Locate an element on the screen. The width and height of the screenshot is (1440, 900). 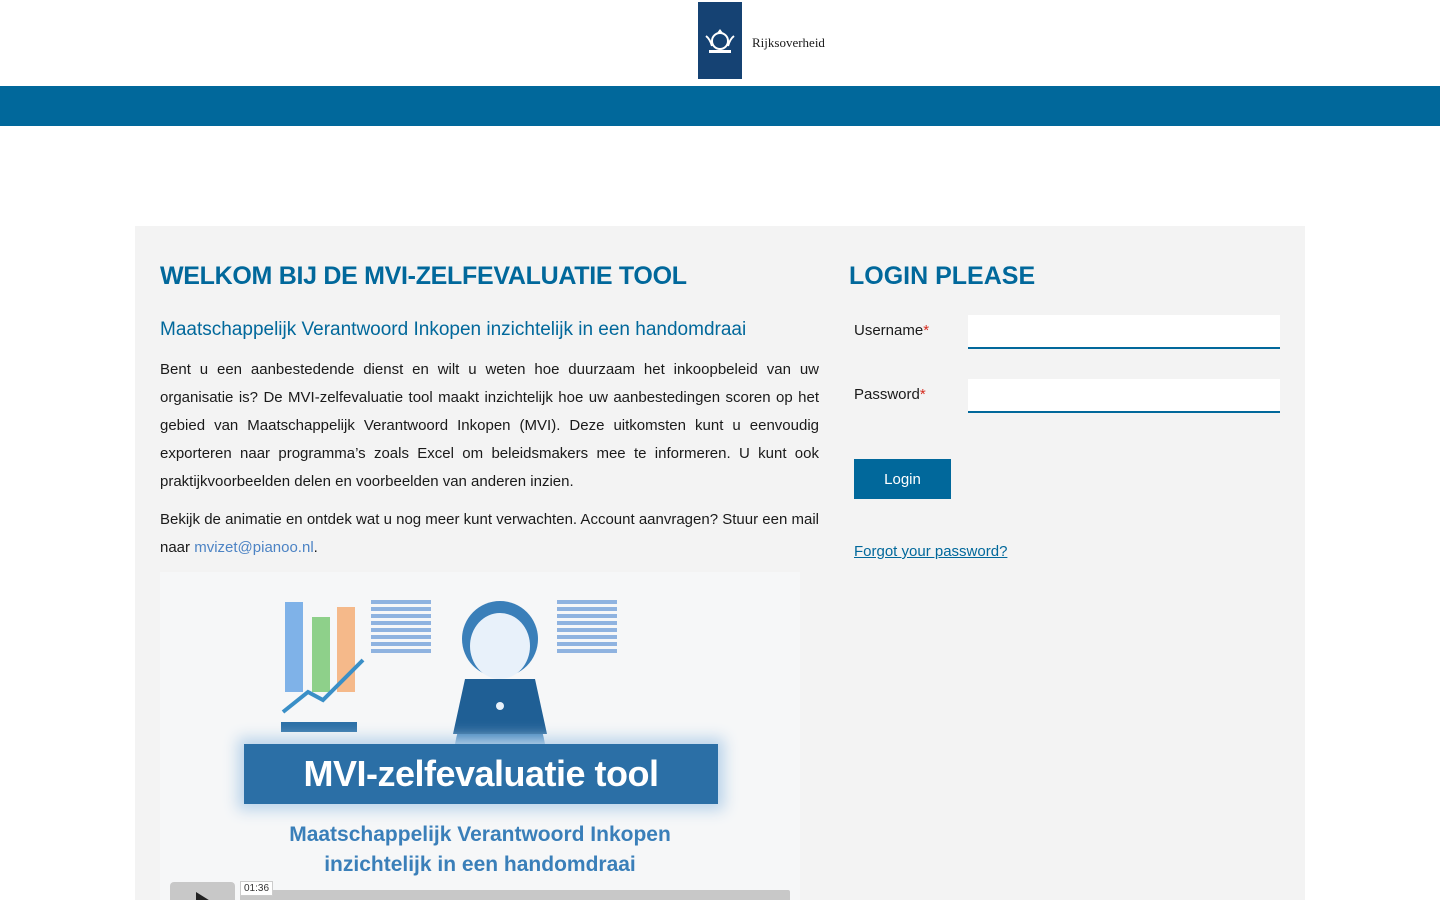
username-label: Username* is located at coordinates (891, 330).